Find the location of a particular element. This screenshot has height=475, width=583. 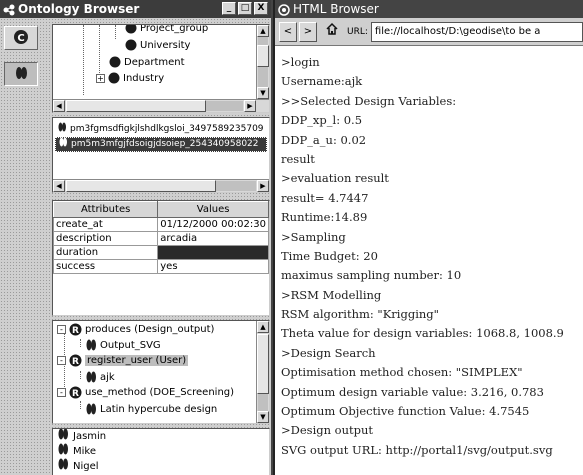

browser-app-icon is located at coordinates (284, 10).